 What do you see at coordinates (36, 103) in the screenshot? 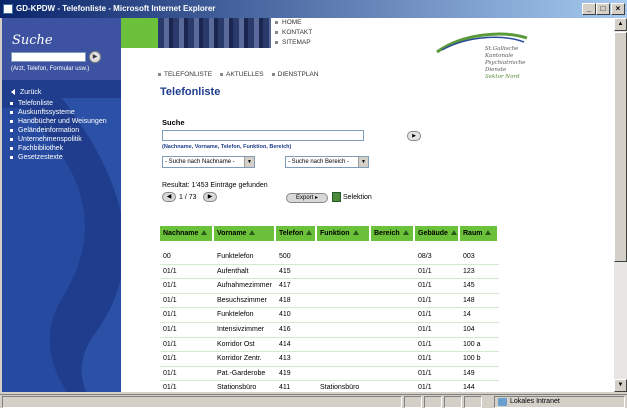
I see `sidebar-item-label: Telefonliste` at bounding box center [36, 103].